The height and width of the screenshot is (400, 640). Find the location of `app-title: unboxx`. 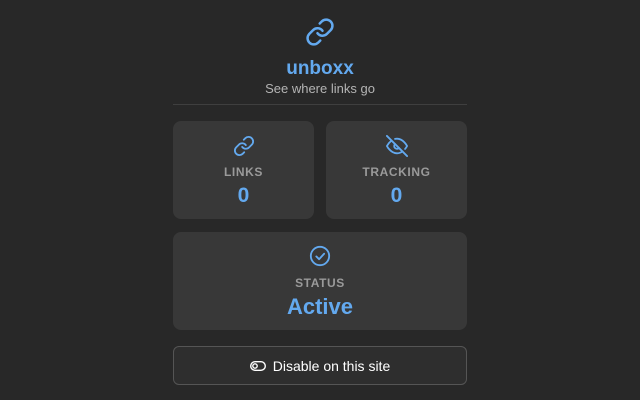

app-title: unboxx is located at coordinates (320, 68).